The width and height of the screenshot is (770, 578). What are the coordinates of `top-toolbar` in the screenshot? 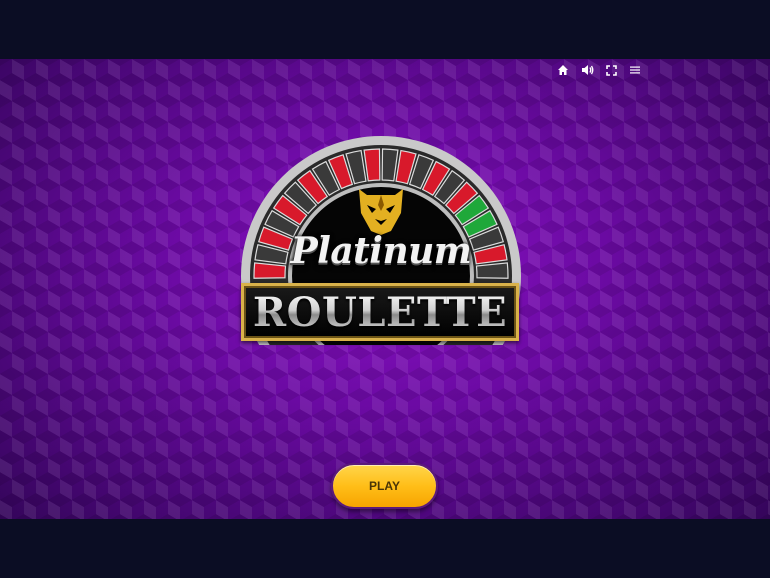 It's located at (599, 70).